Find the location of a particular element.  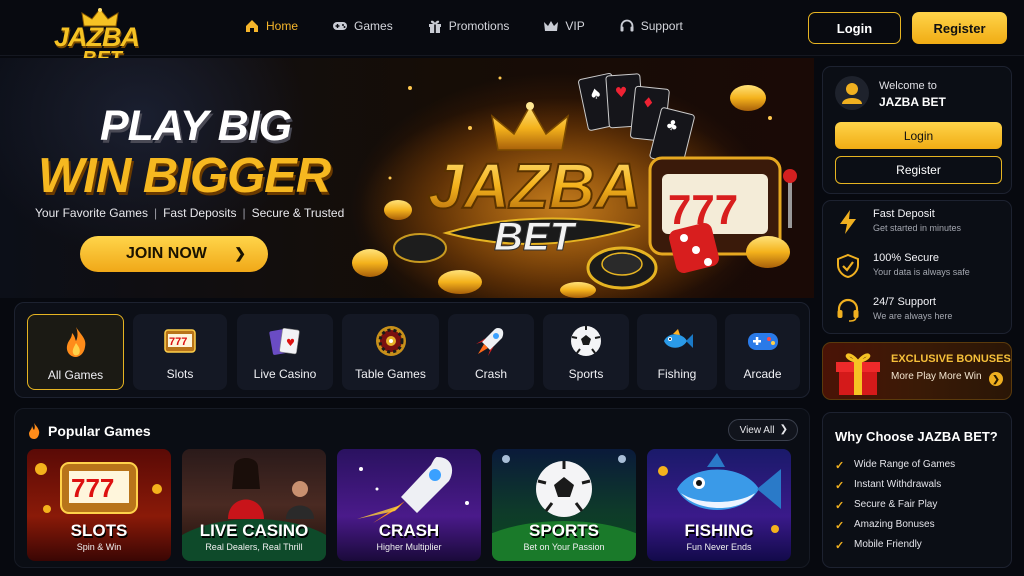

hero-art-logo-primary: JAZBA is located at coordinates (534, 186).